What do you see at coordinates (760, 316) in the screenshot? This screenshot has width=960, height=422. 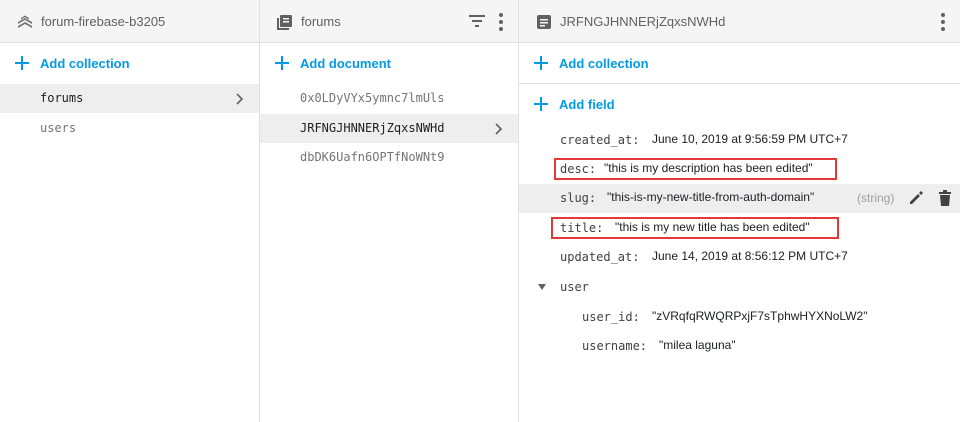 I see `field-value: "zVRqfqRWQRPxjF7sTphwHYXNoLW2"` at bounding box center [760, 316].